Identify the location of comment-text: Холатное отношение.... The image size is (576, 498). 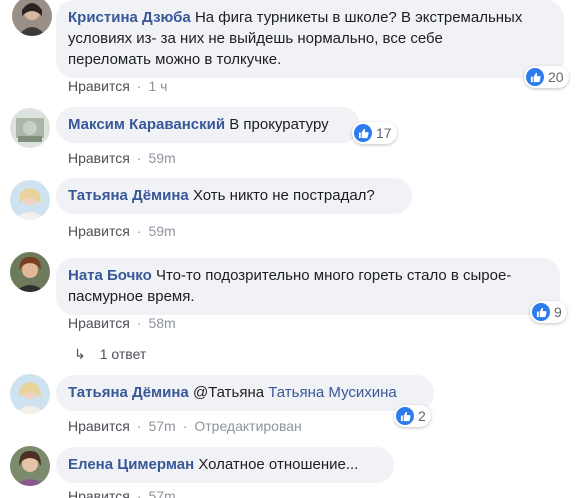
(278, 464).